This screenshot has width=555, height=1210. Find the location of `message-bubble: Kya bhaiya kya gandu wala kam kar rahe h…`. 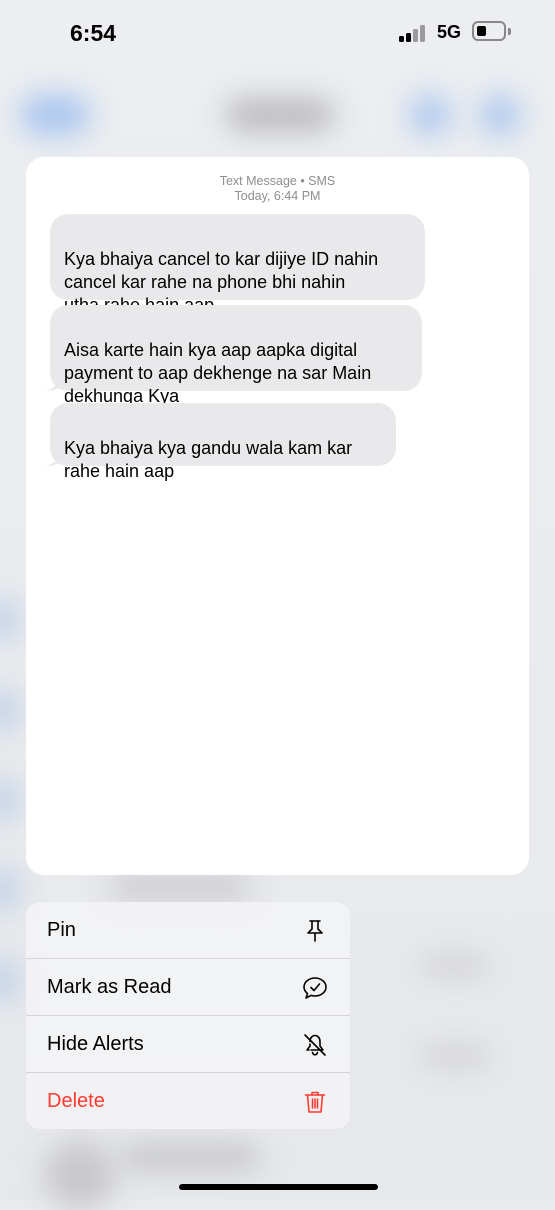

message-bubble: Kya bhaiya kya gandu wala kam kar rahe h… is located at coordinates (220, 442).